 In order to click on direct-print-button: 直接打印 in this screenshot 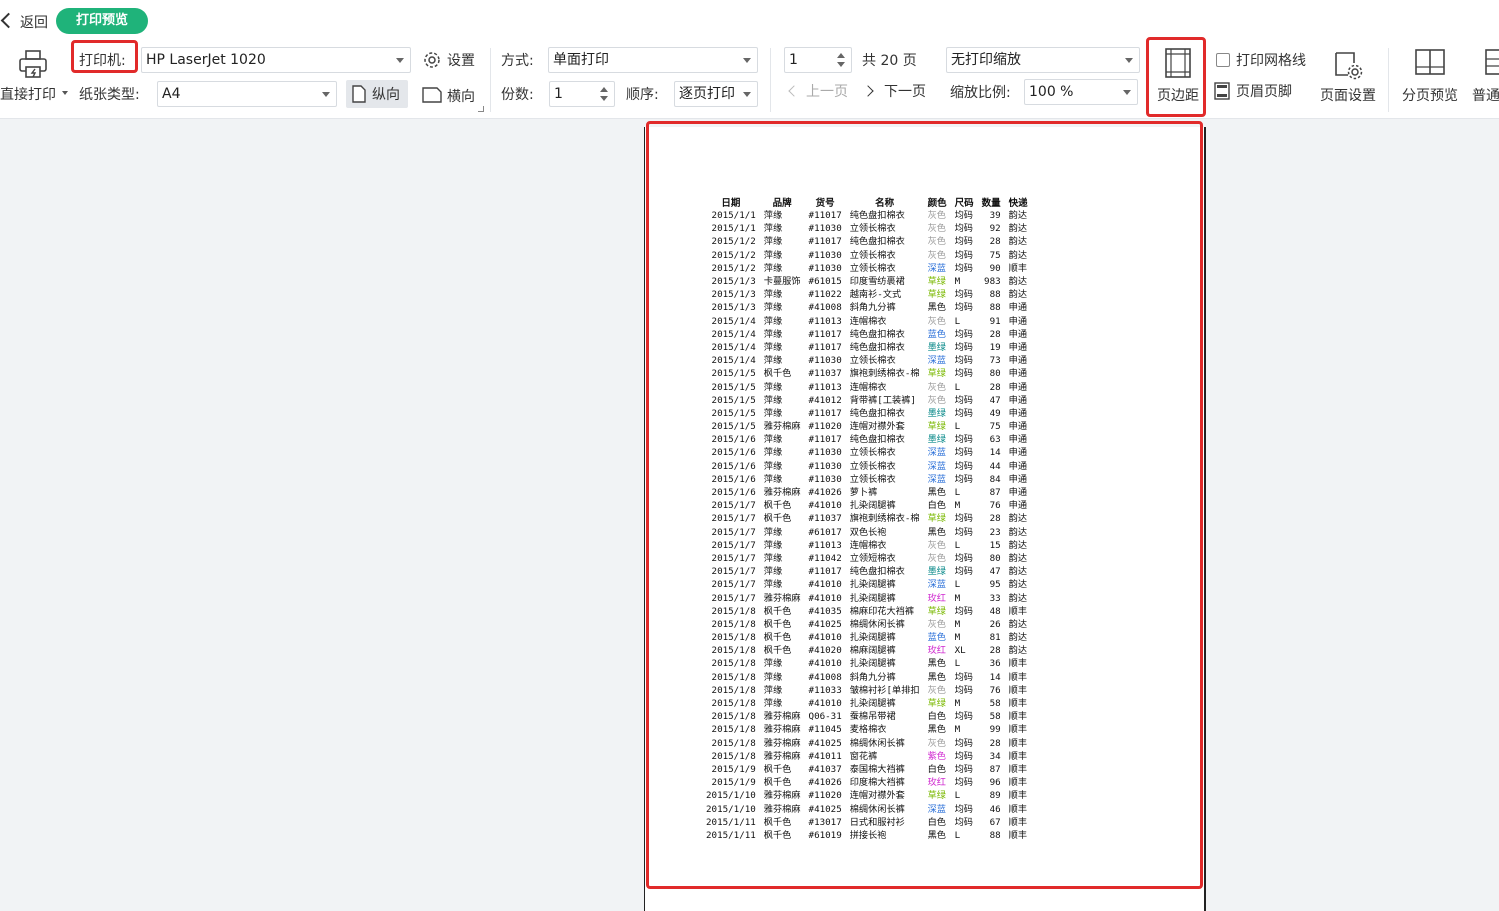, I will do `click(35, 76)`.